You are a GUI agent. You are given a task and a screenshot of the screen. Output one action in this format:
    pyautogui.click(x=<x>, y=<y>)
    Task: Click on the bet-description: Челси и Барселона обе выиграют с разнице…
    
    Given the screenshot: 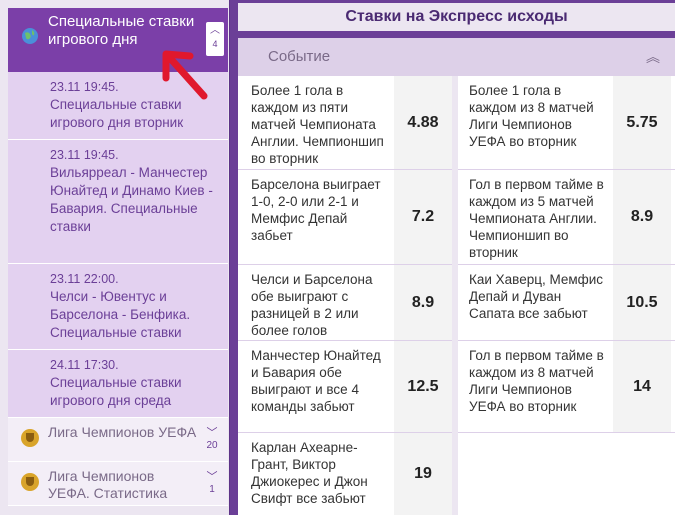 What is the action you would take?
    pyautogui.click(x=312, y=305)
    